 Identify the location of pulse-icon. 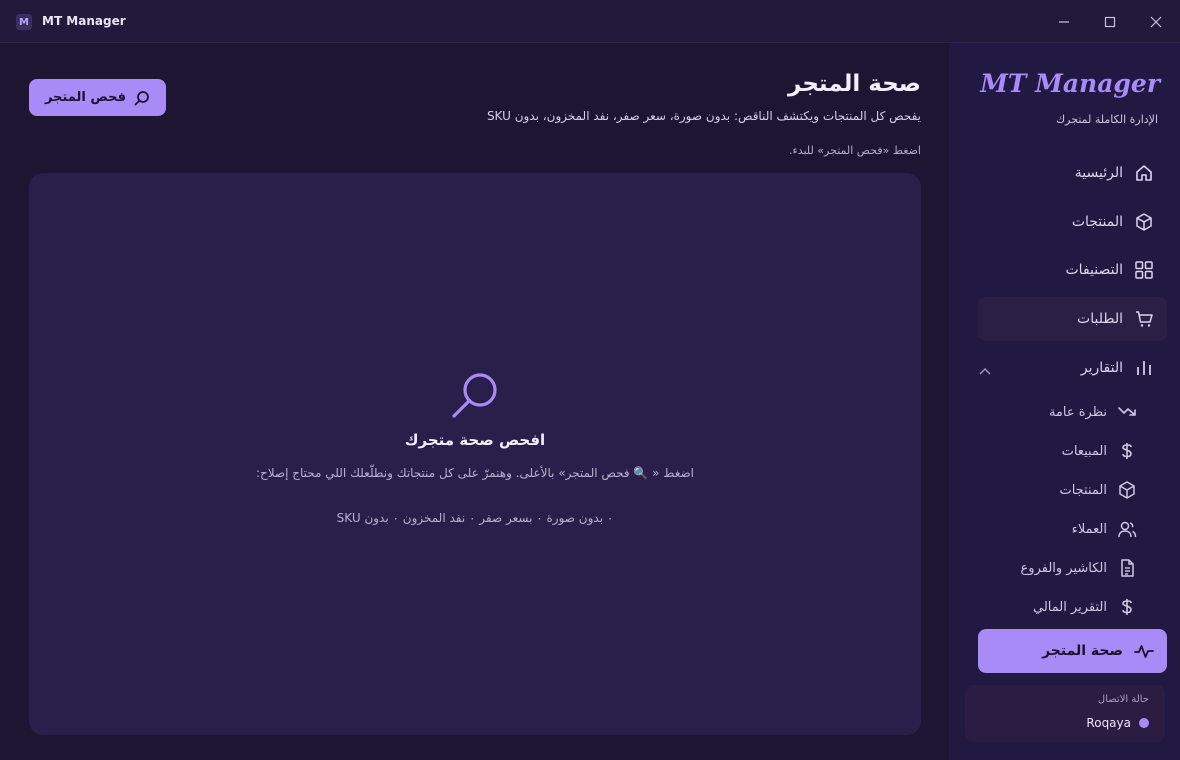
(1144, 651).